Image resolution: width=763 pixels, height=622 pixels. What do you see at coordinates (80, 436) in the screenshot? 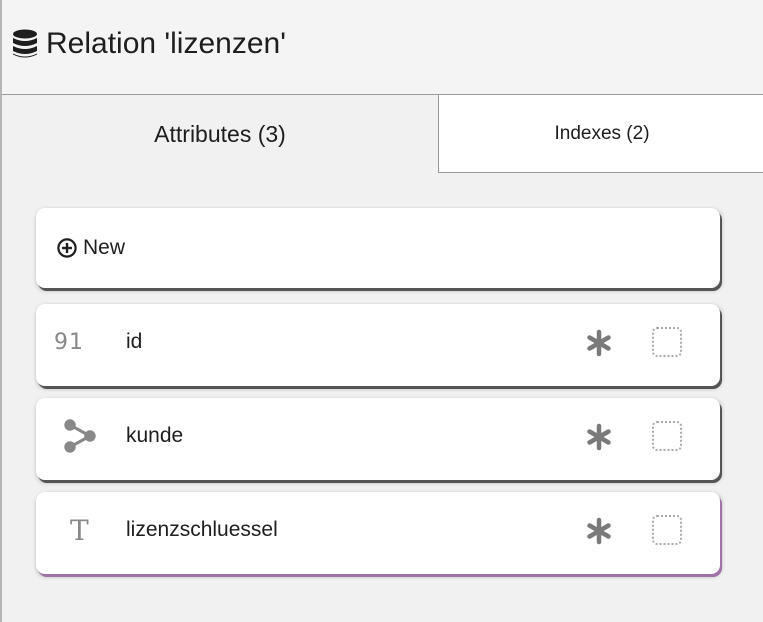
I see `relation-type-icon` at bounding box center [80, 436].